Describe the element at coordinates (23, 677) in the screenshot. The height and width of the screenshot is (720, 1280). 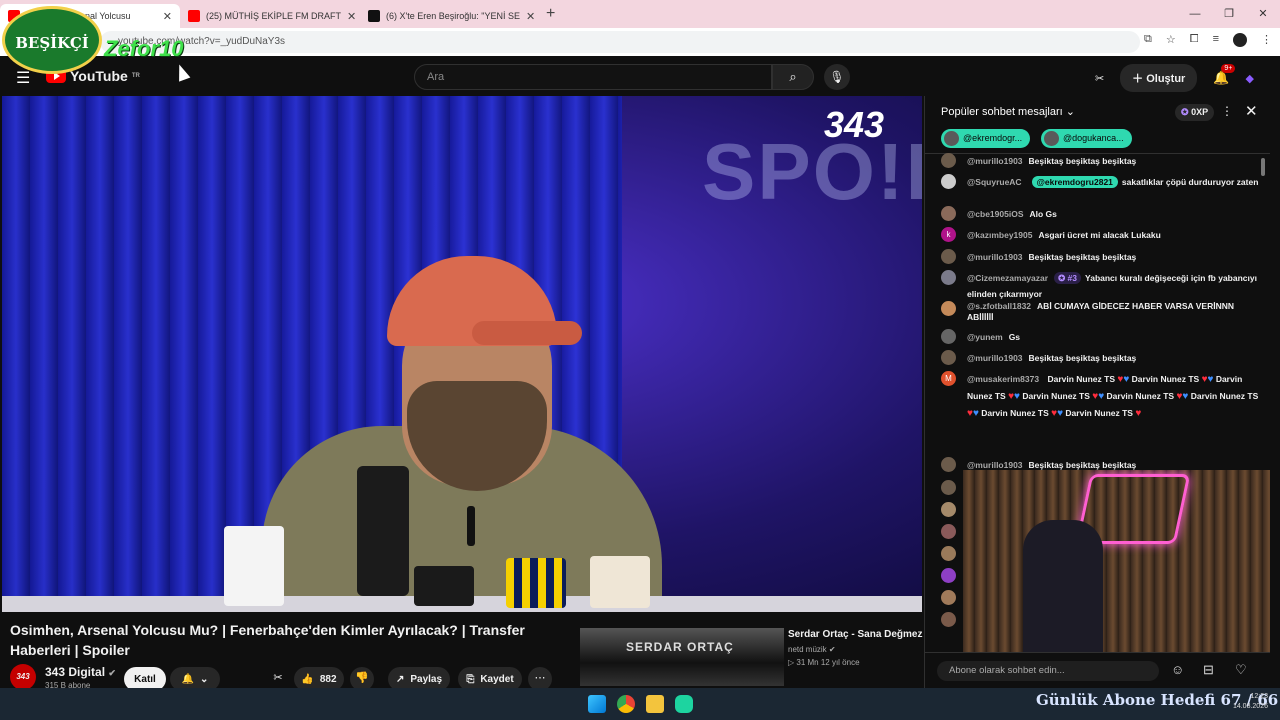
I see `channel-avatar: 343` at that location.